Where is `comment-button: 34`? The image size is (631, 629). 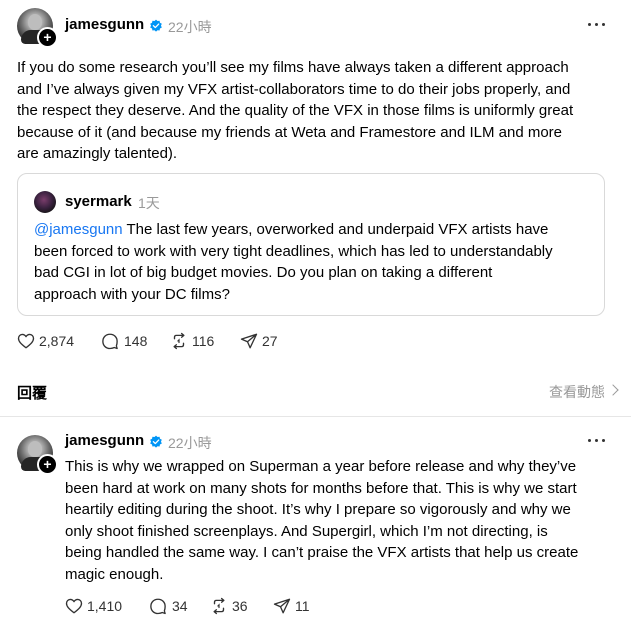
comment-button: 34 is located at coordinates (170, 606).